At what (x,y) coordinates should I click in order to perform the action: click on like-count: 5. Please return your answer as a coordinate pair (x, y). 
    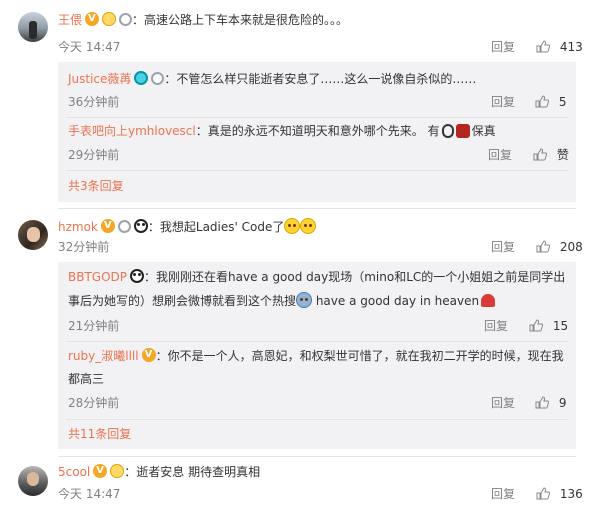
    Looking at the image, I should click on (562, 102).